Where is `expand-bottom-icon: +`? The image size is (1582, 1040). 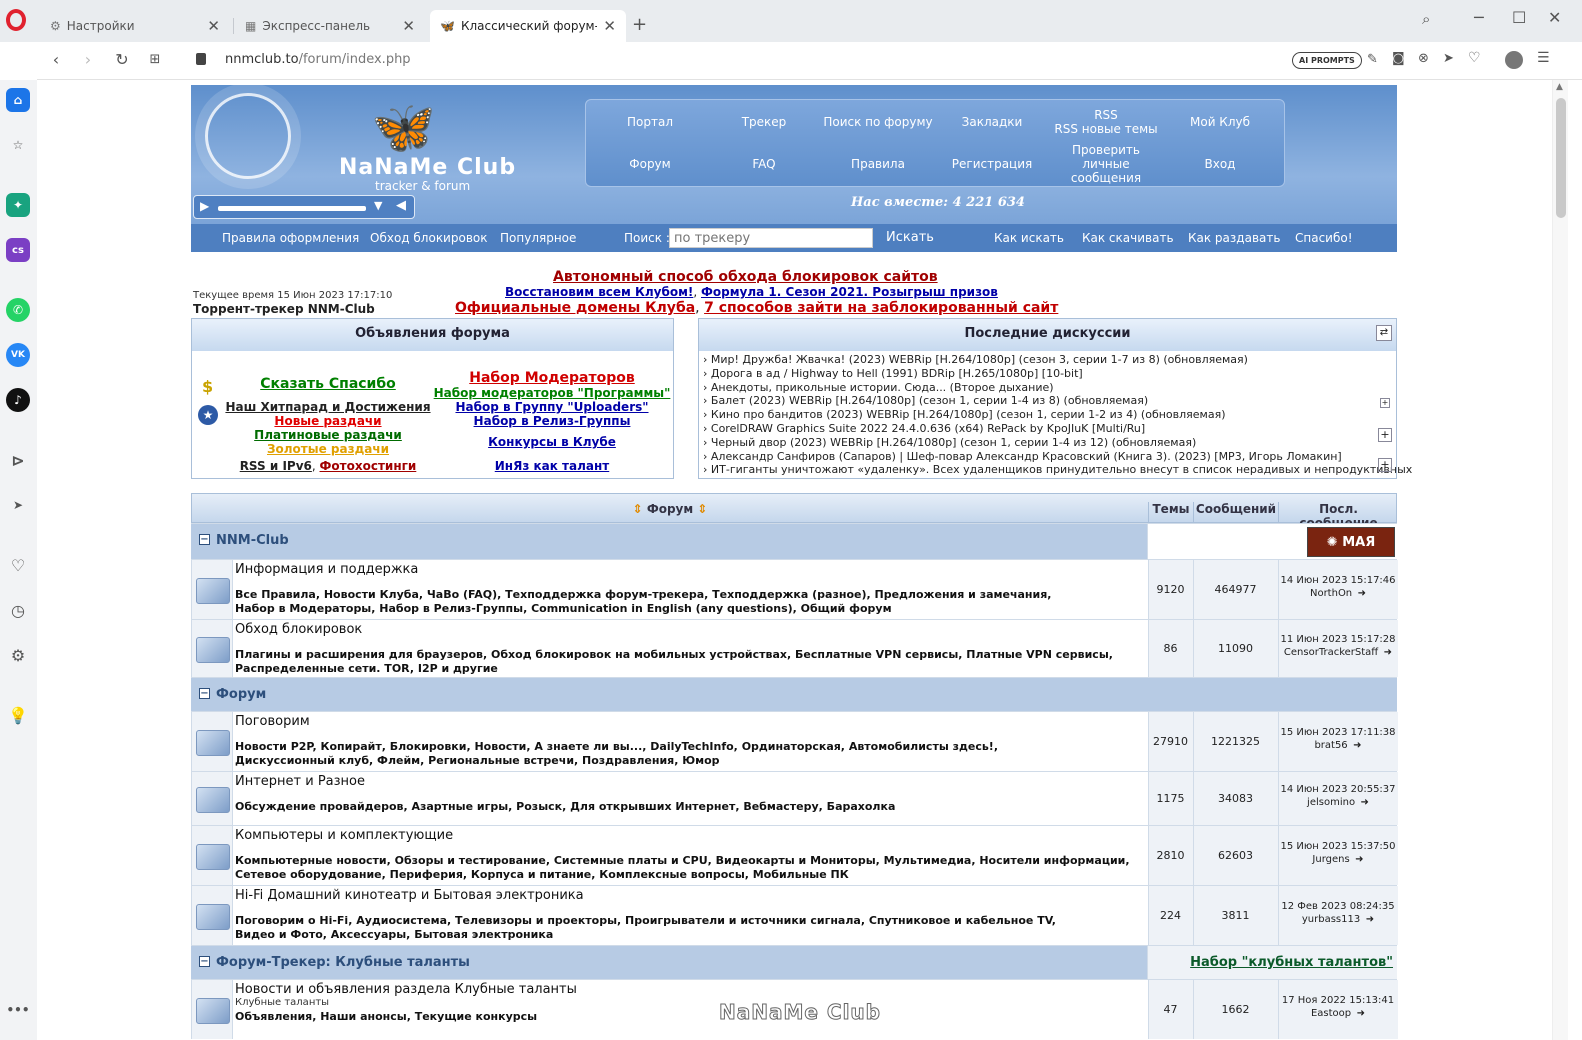
expand-bottom-icon: + is located at coordinates (1385, 465).